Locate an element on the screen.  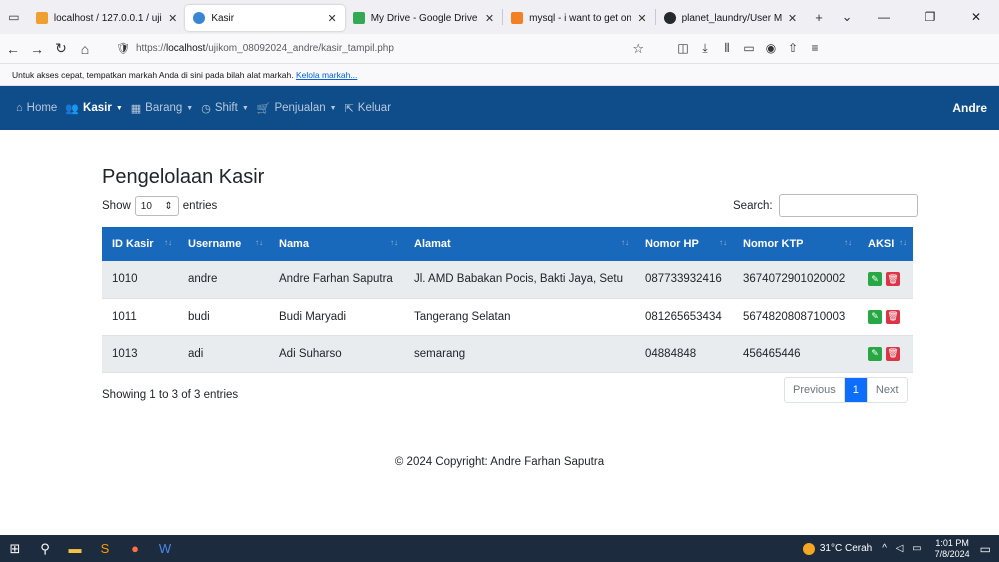
minimize-icon: — is located at coordinates (884, 17).